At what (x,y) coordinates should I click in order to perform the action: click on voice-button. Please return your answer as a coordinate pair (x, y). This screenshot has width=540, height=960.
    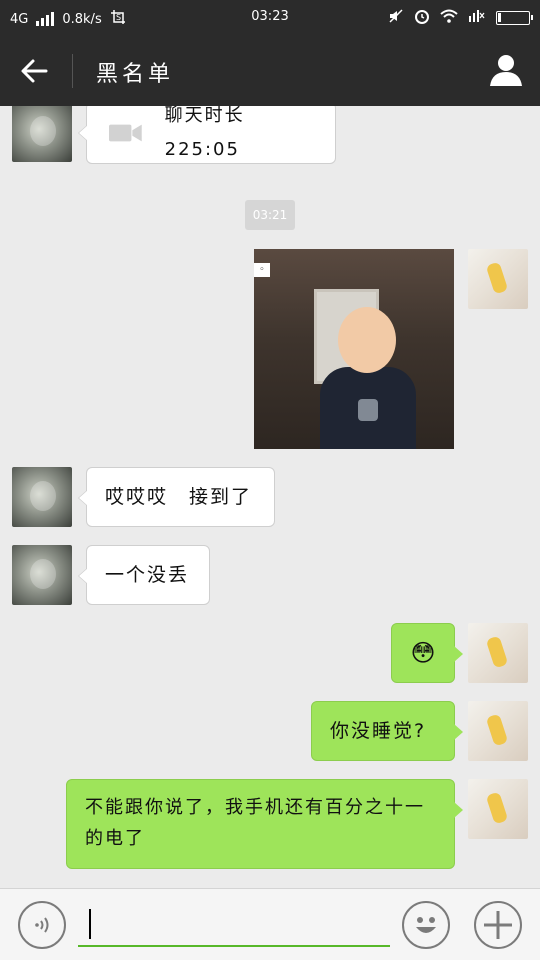
    Looking at the image, I should click on (42, 925).